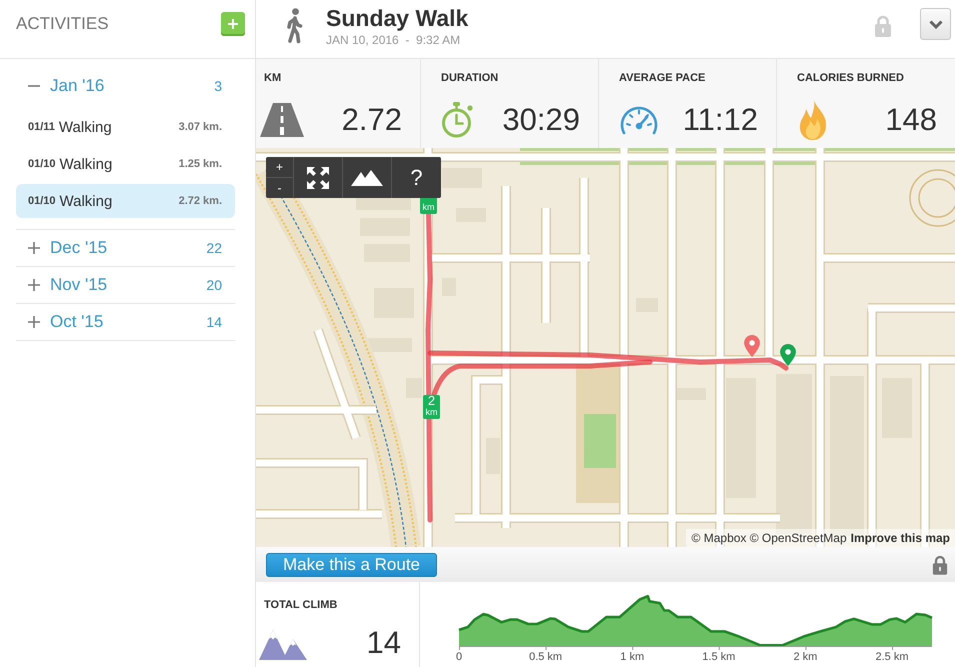 This screenshot has height=667, width=955. Describe the element at coordinates (200, 127) in the screenshot. I see `activity-distance: 3.07 km.` at that location.